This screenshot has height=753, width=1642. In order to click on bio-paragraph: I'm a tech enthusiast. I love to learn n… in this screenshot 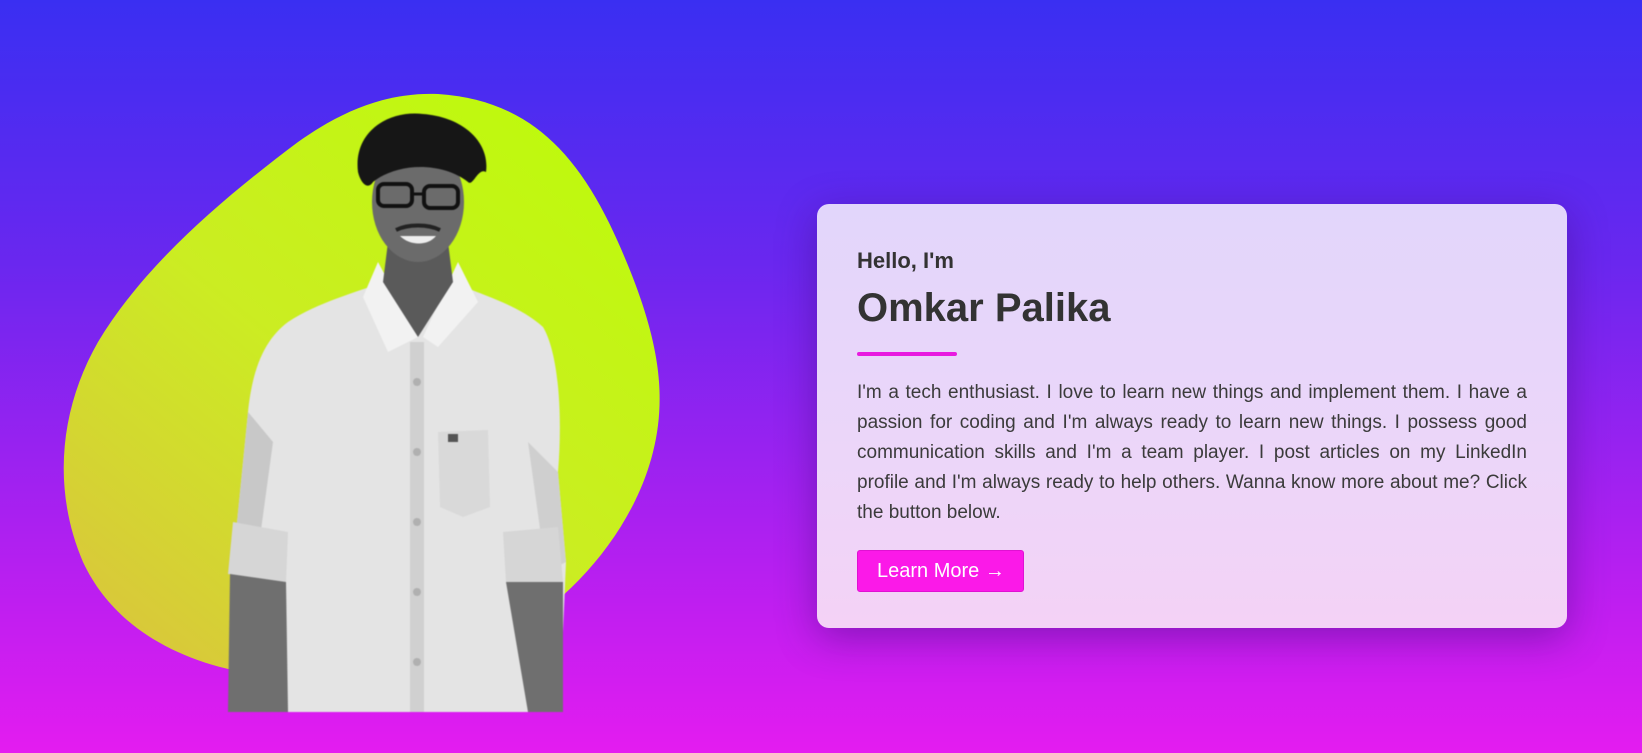, I will do `click(1192, 452)`.